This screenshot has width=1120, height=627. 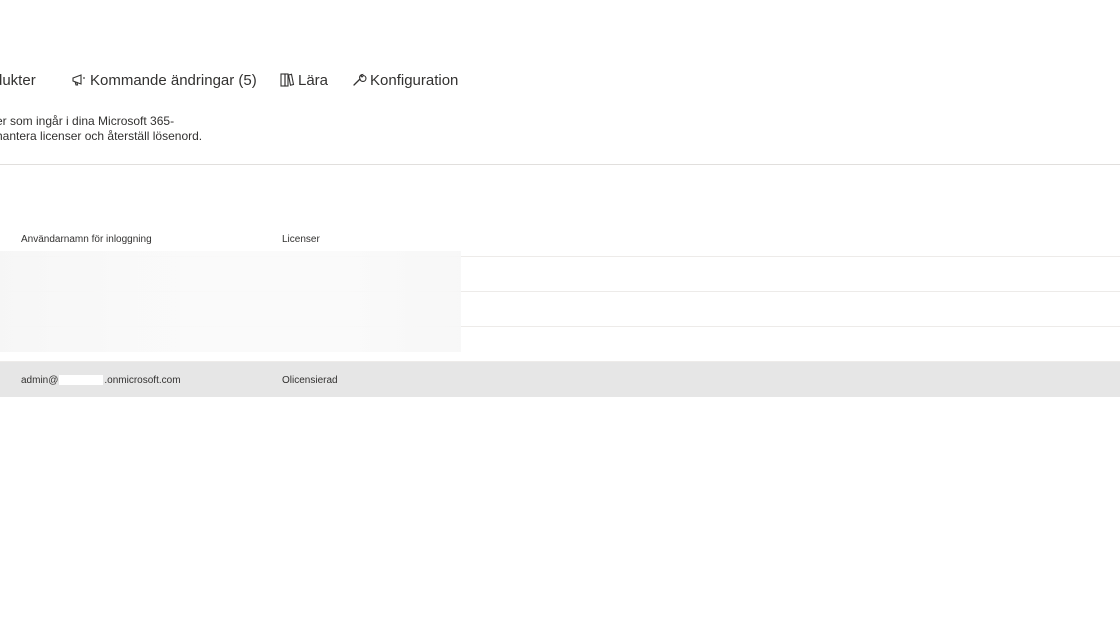 I want to click on tab-products-label: dukter, so click(x=18, y=80).